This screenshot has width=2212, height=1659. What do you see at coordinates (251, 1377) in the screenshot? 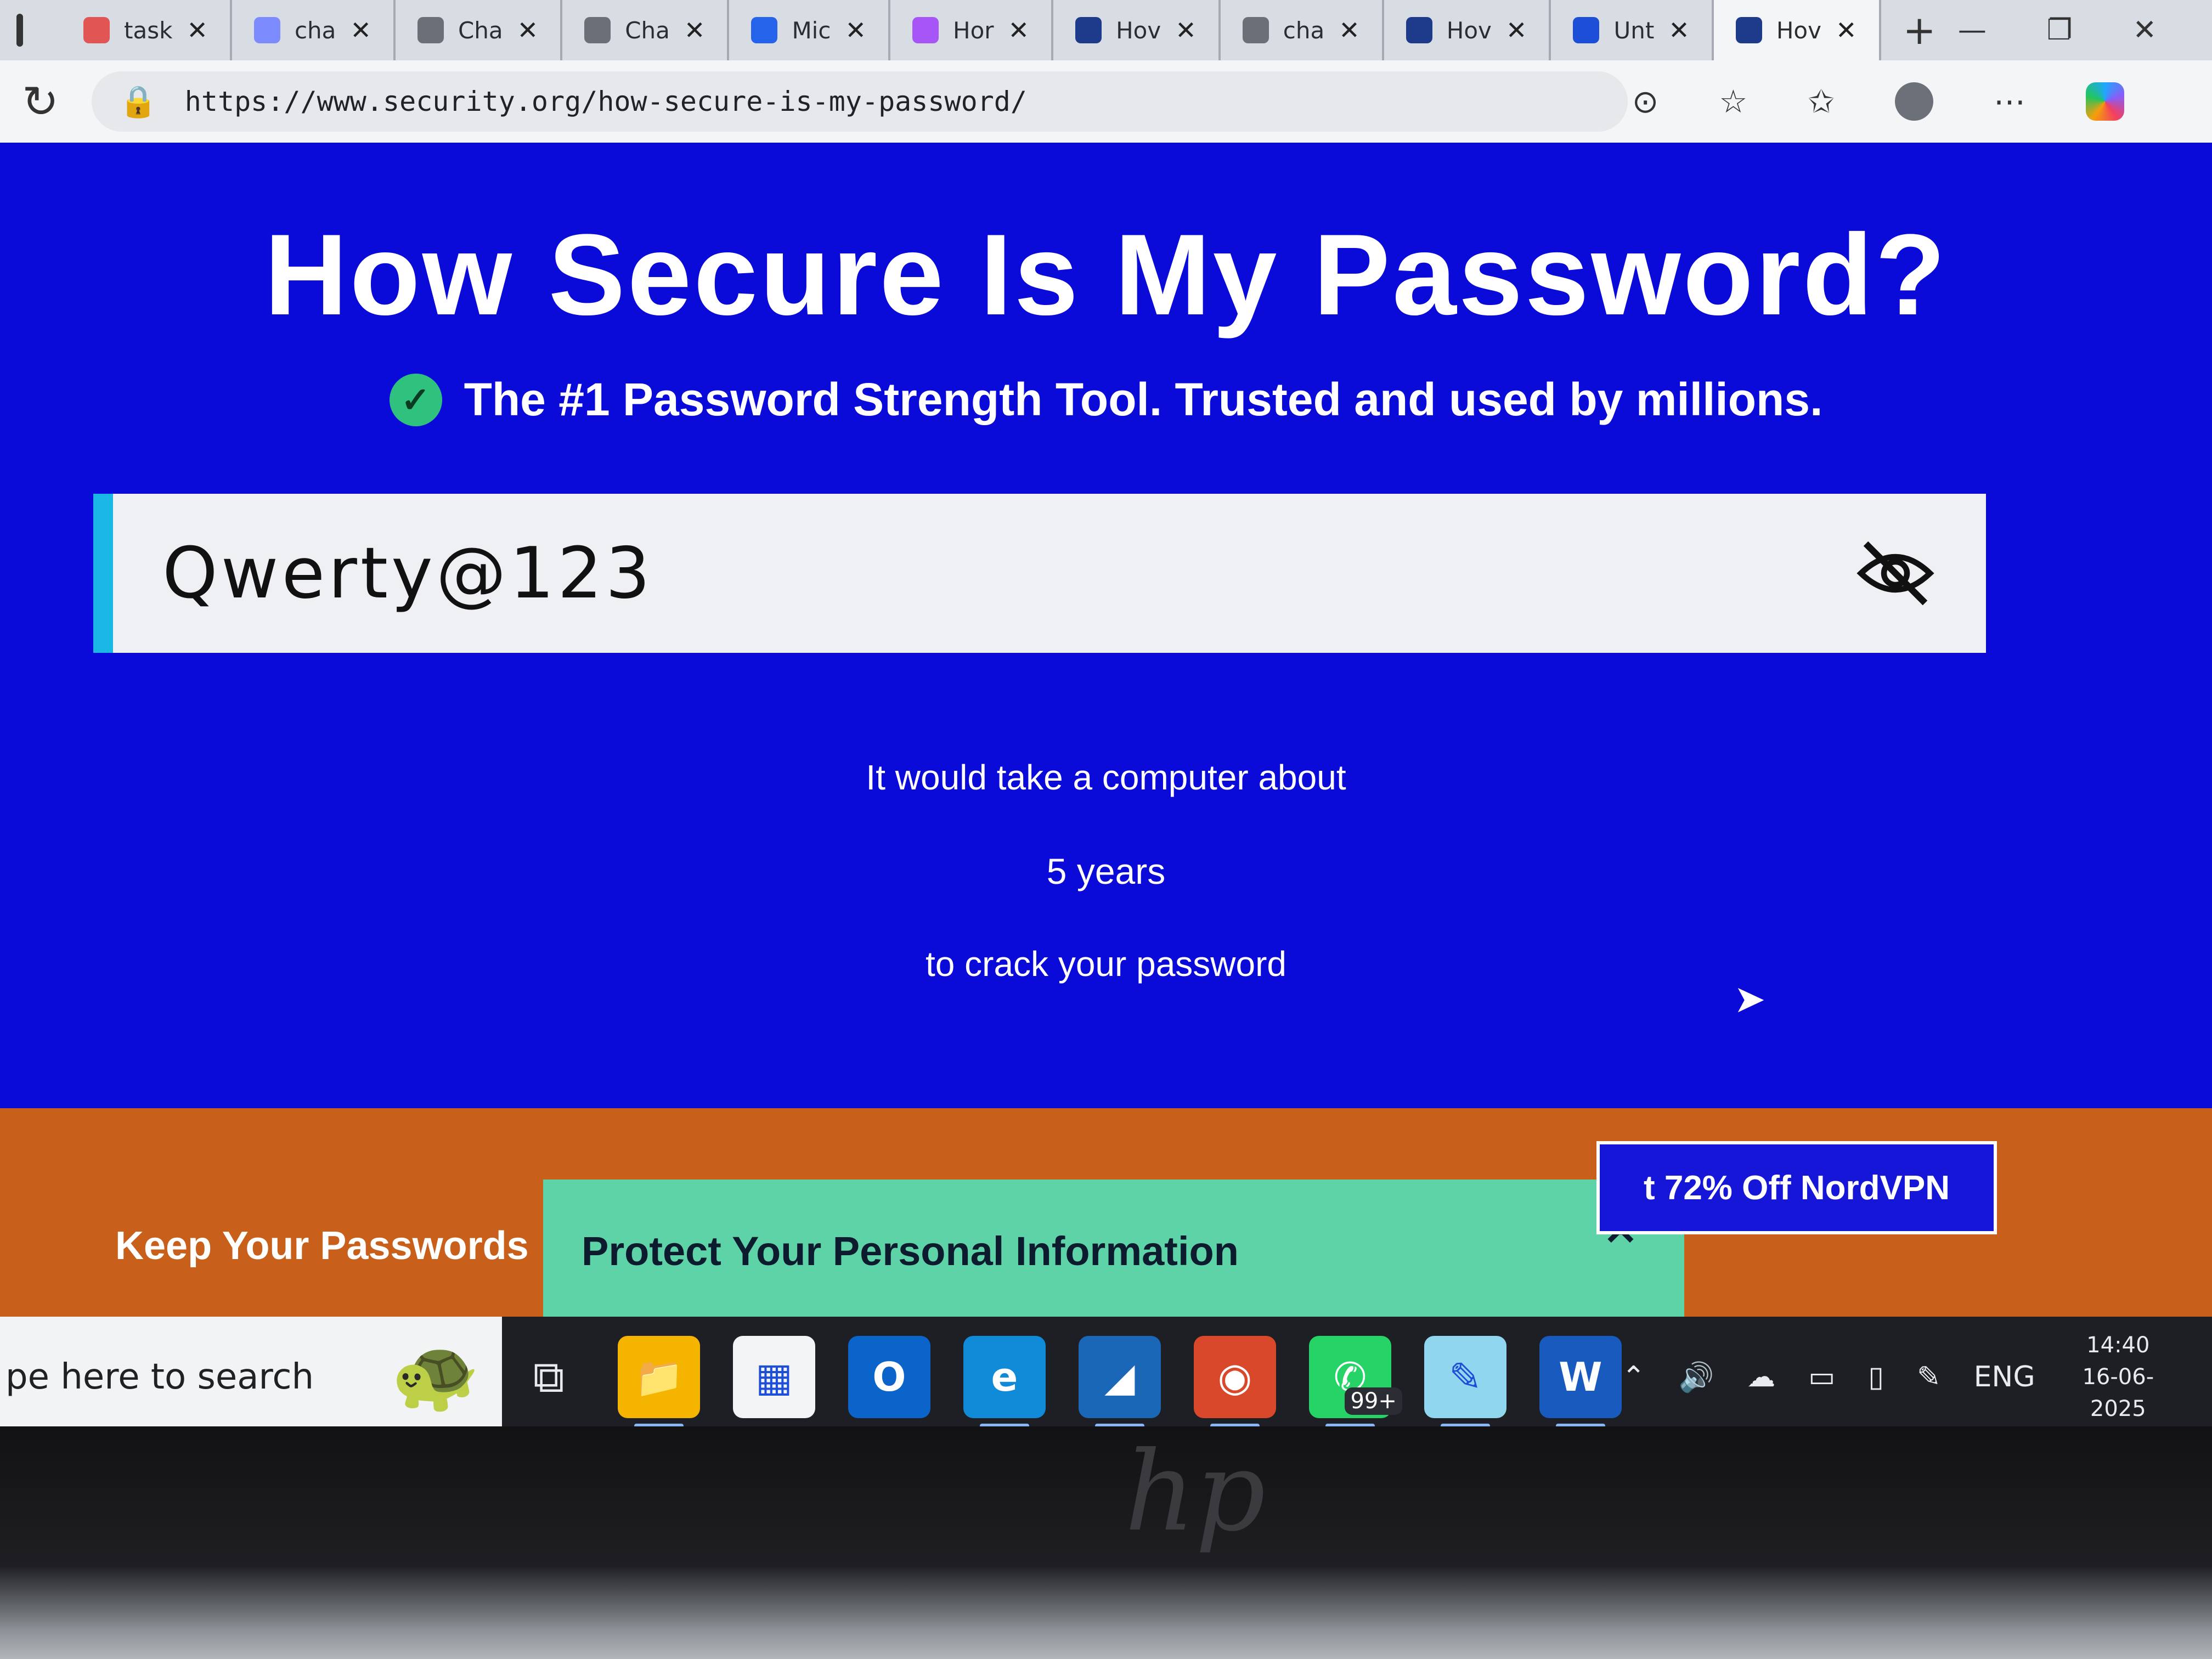
I see `taskbar-search-box: pe here to search 🐢` at bounding box center [251, 1377].